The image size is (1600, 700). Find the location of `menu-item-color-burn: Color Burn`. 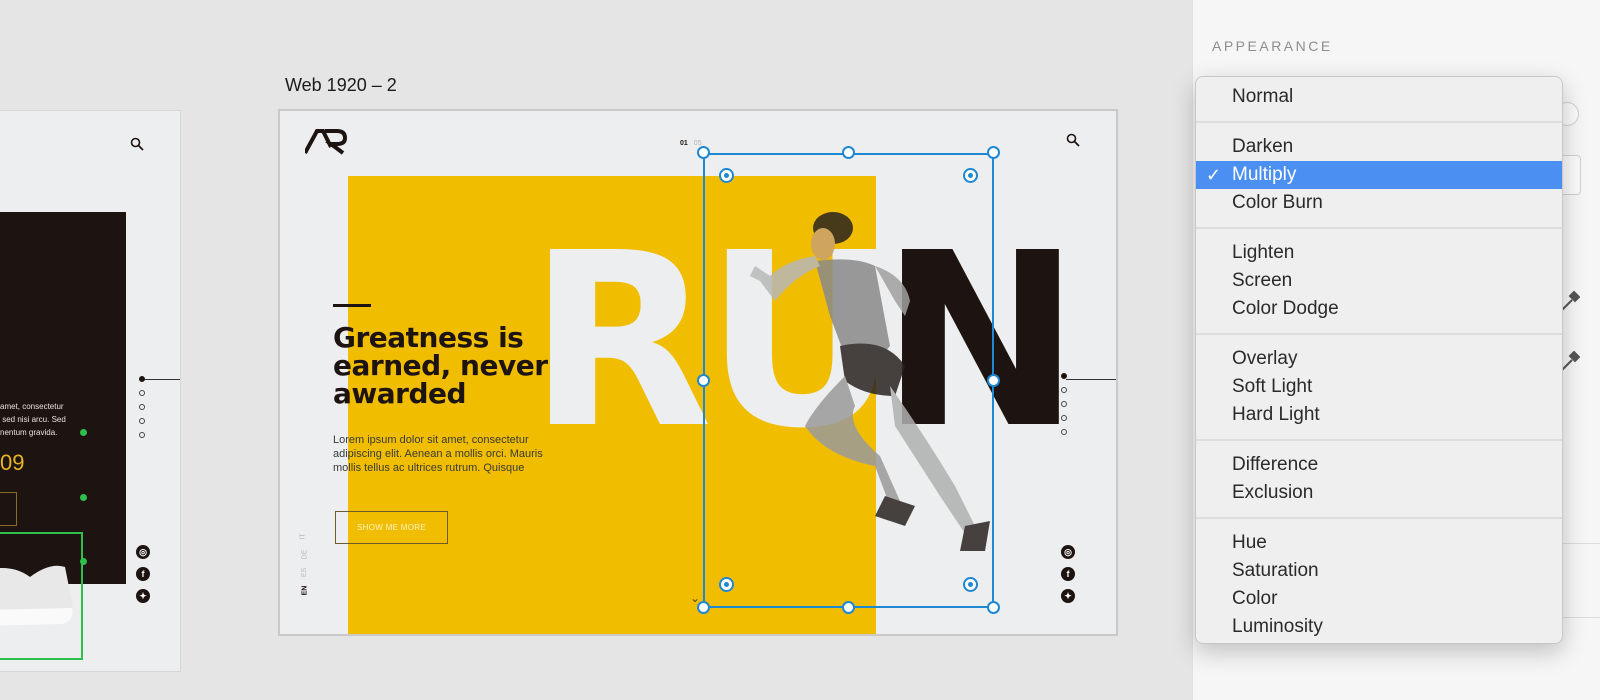

menu-item-color-burn: Color Burn is located at coordinates (1379, 203).